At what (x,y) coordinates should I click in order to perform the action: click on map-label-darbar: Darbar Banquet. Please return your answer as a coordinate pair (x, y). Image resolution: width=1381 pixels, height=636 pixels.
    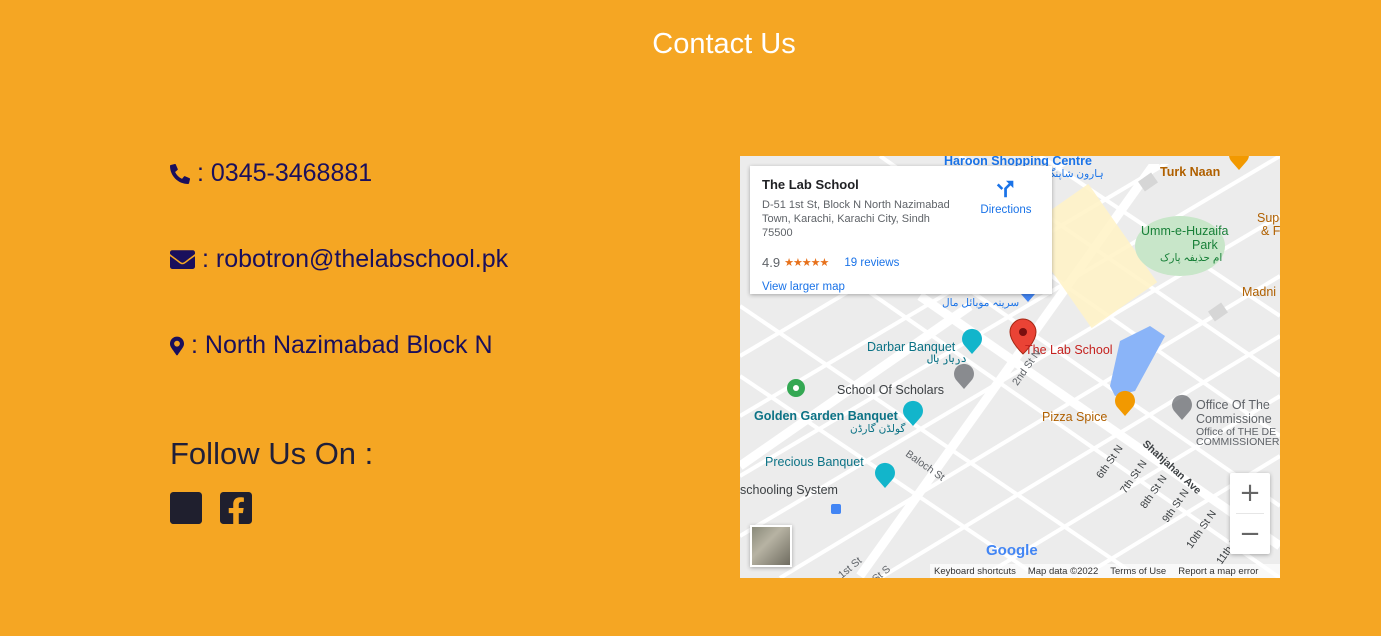
    Looking at the image, I should click on (911, 347).